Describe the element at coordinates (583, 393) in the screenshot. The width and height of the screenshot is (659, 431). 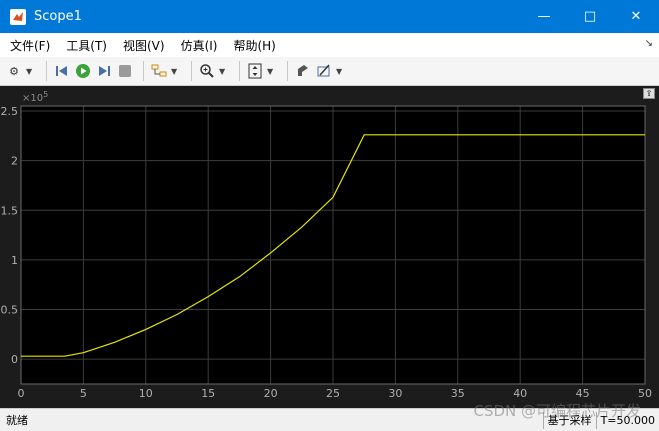
I see `x-tick-label: 45` at that location.